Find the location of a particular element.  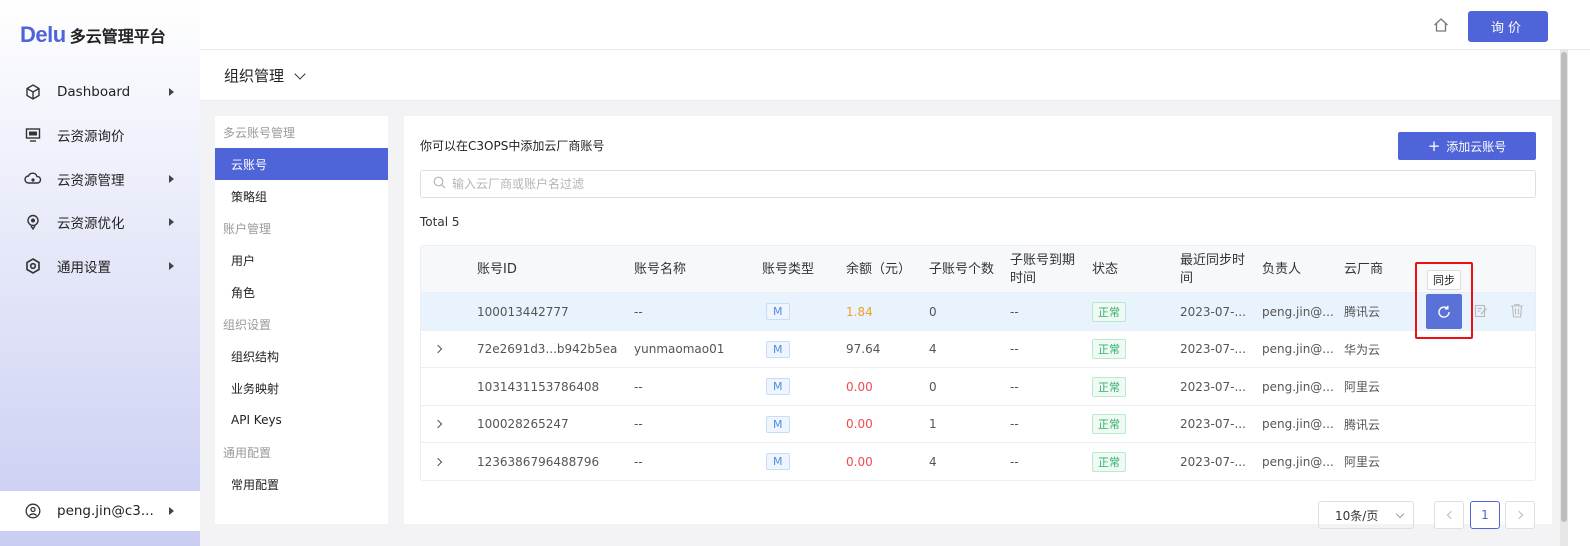

edit-icon is located at coordinates (1481, 311).